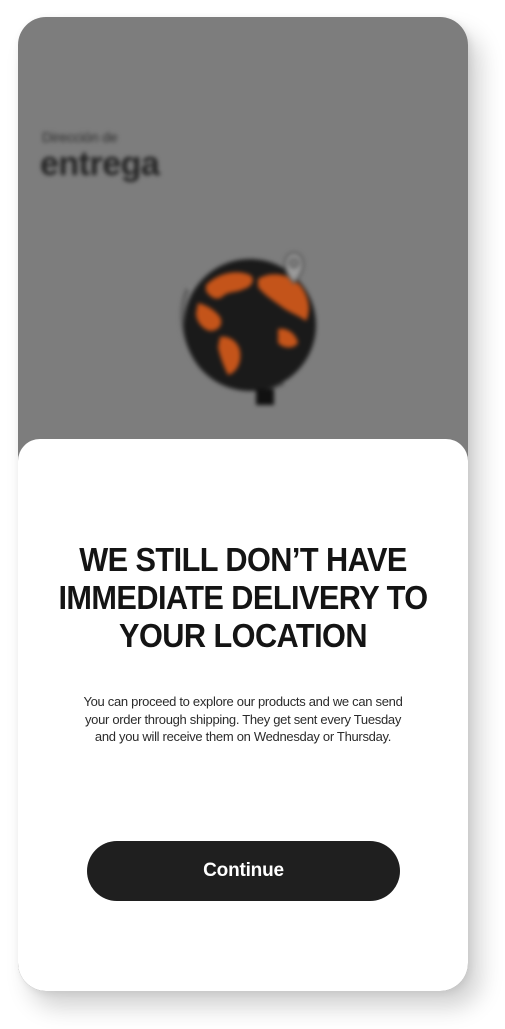 The height and width of the screenshot is (1029, 505). I want to click on continue-button: Continue, so click(243, 871).